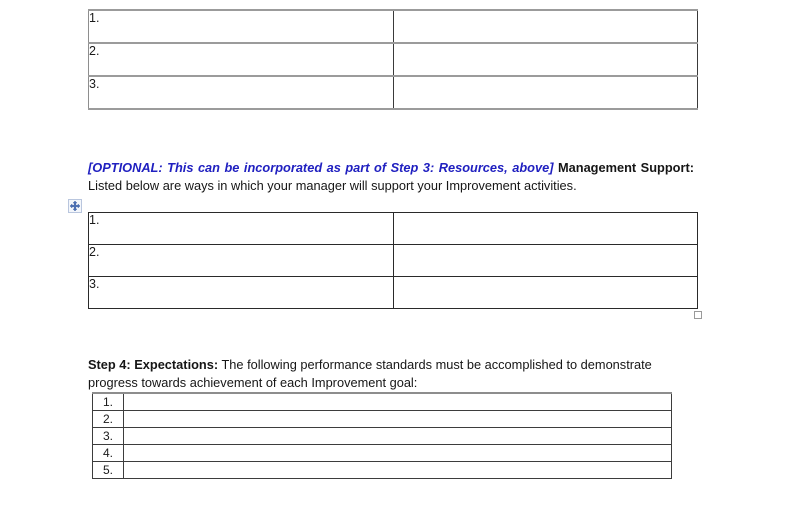 The image size is (785, 507). I want to click on expectations-table: 1. 2. 3. 4. 5., so click(382, 435).